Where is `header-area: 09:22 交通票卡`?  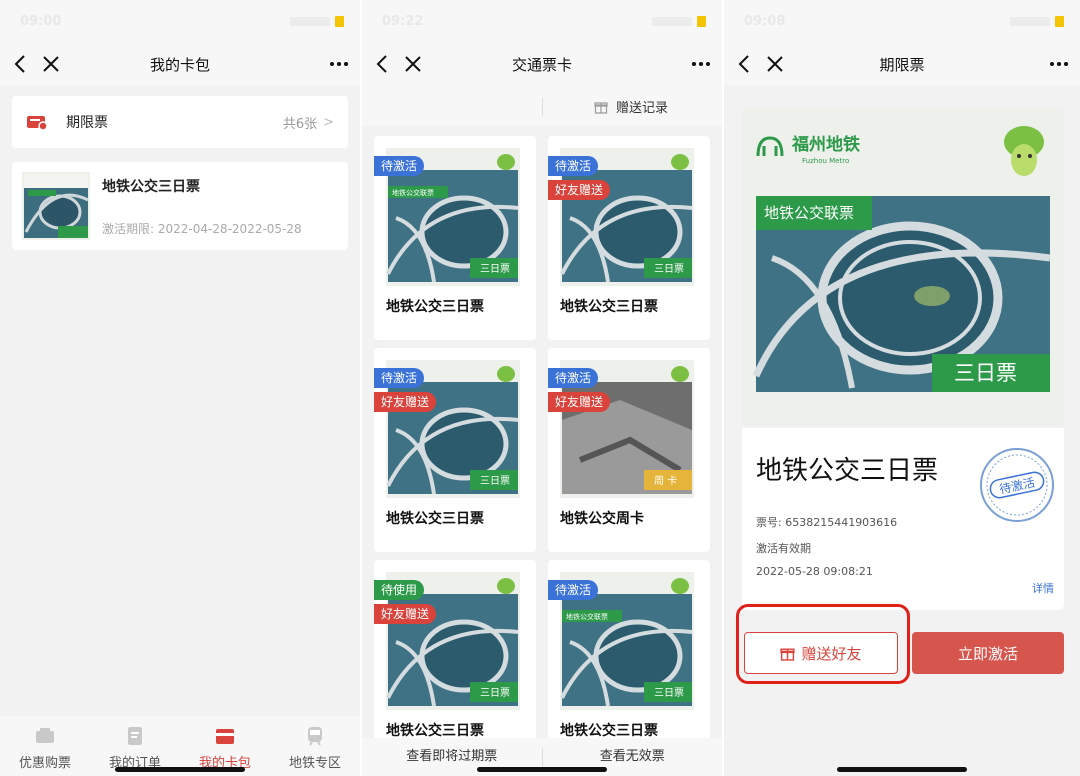
header-area: 09:22 交通票卡 is located at coordinates (542, 43).